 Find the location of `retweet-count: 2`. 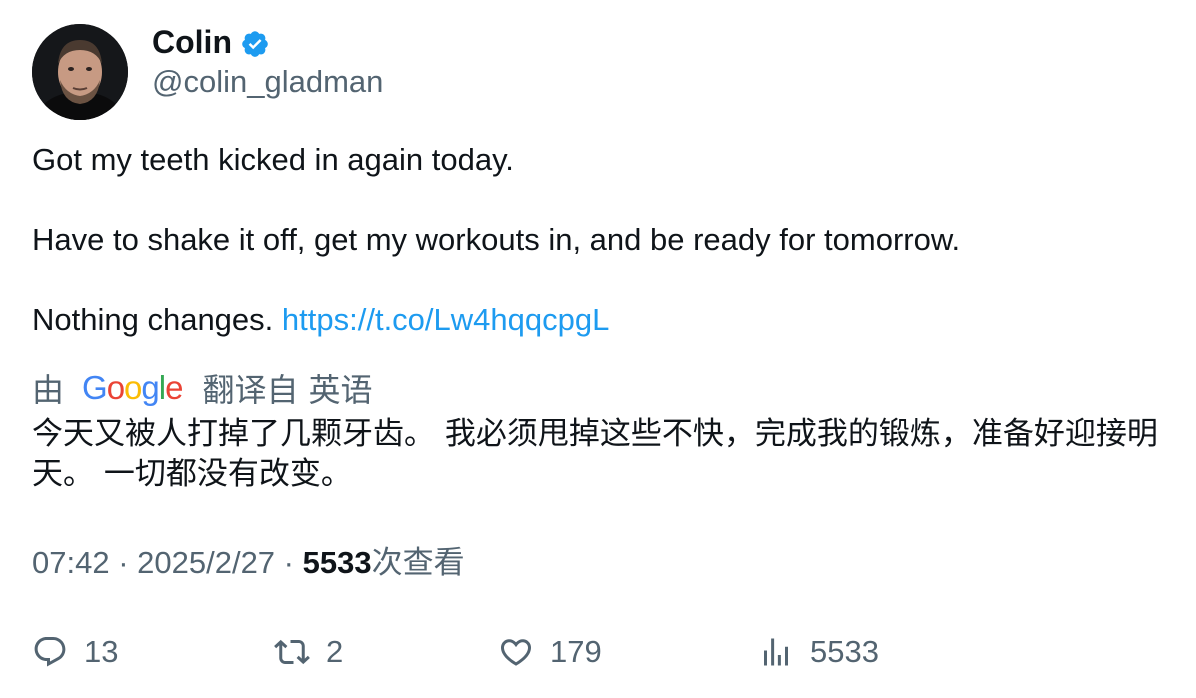

retweet-count: 2 is located at coordinates (335, 651).